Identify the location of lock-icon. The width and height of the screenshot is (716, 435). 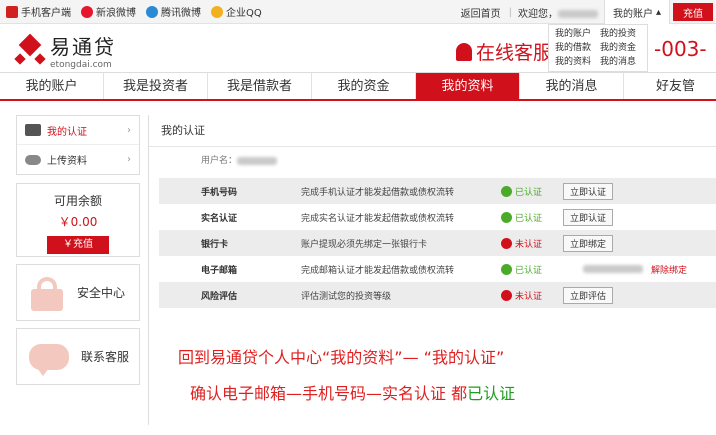
(47, 293).